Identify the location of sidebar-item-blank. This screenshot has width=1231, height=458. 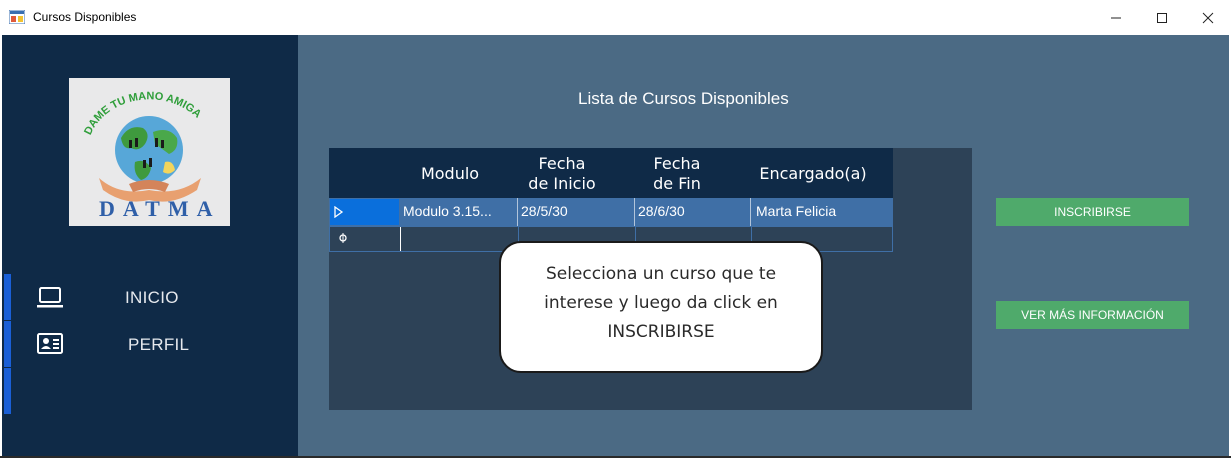
(150, 391).